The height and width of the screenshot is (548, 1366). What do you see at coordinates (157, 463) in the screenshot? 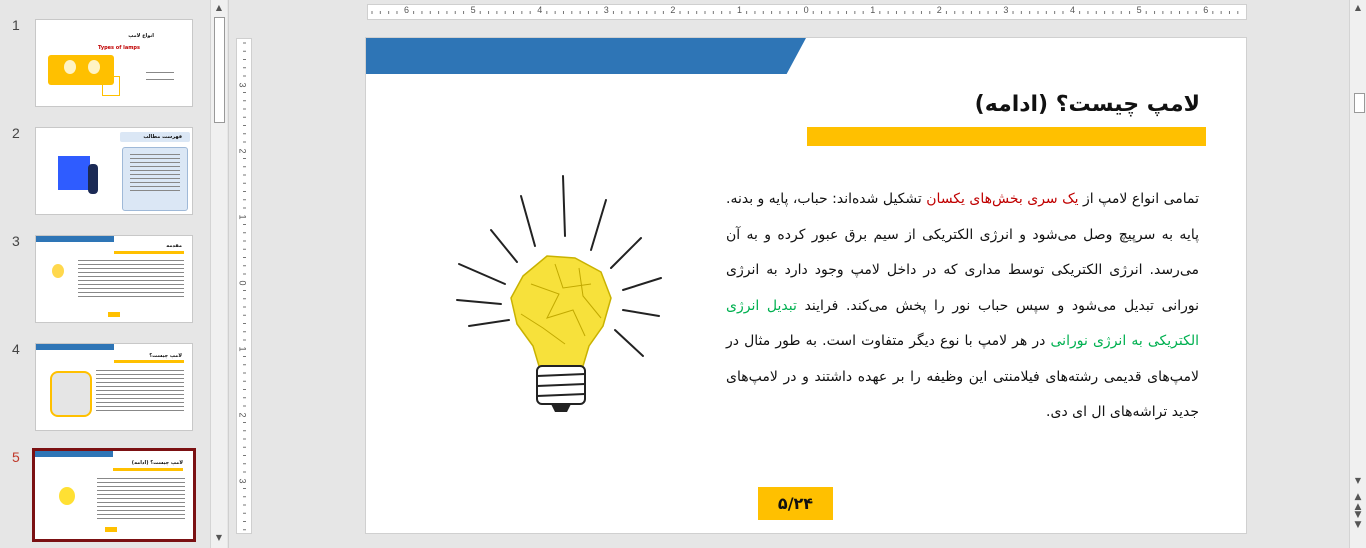
I see `thumbnail-title: لامپ چیست؟ (ادامه)` at bounding box center [157, 463].